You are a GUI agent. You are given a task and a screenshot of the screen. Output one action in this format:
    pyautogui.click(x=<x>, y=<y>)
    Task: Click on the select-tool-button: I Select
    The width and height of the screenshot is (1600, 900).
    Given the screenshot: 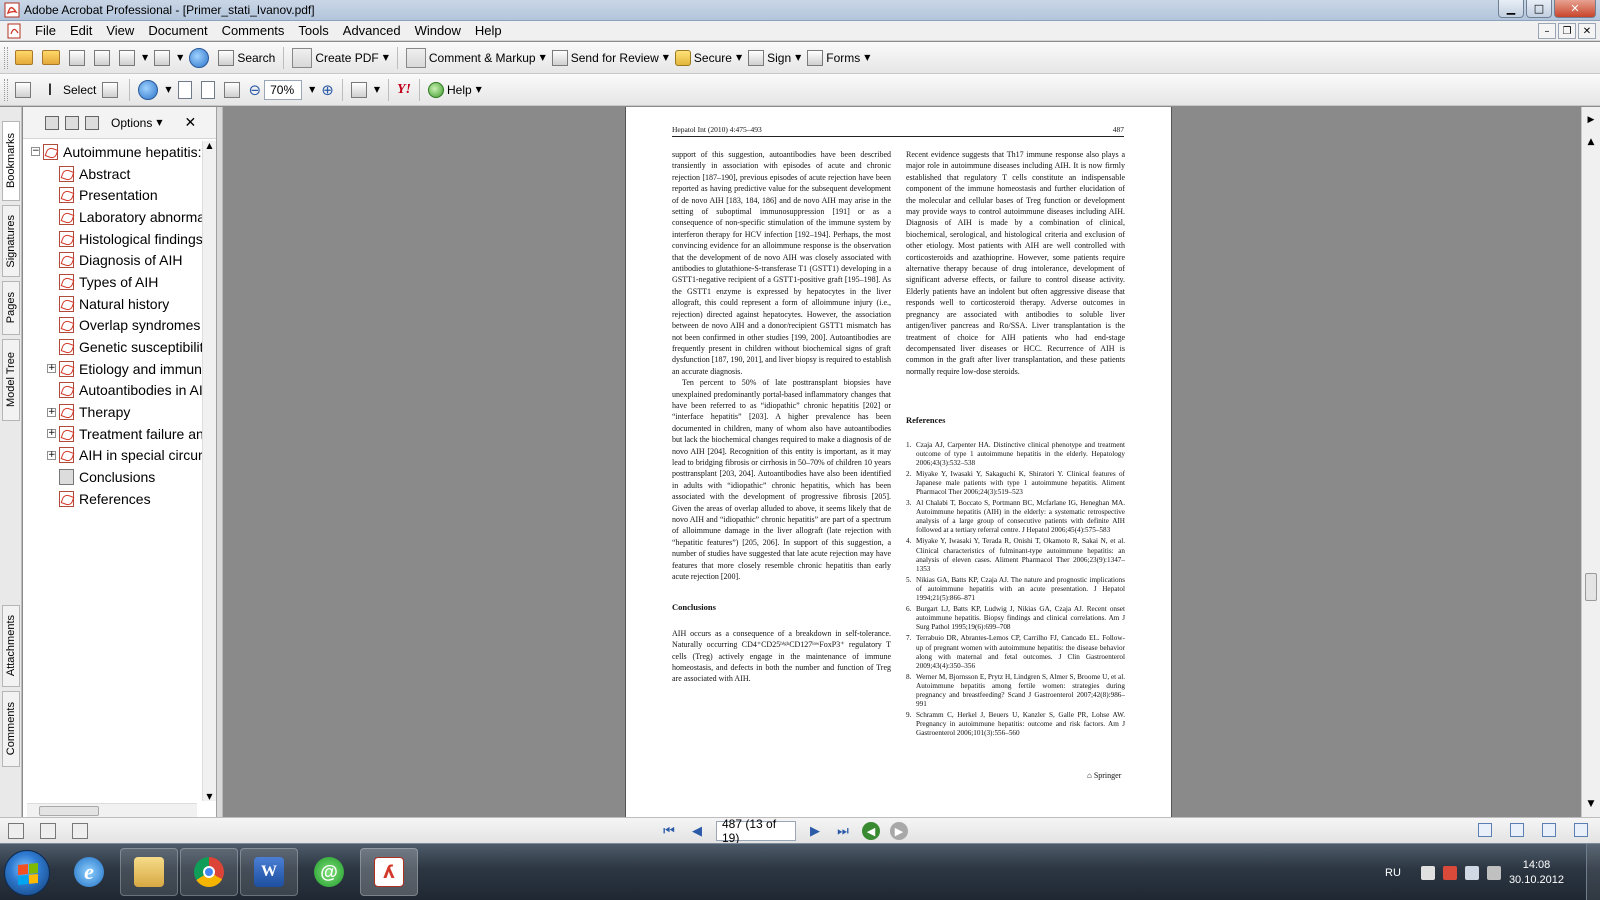 What is the action you would take?
    pyautogui.click(x=68, y=90)
    